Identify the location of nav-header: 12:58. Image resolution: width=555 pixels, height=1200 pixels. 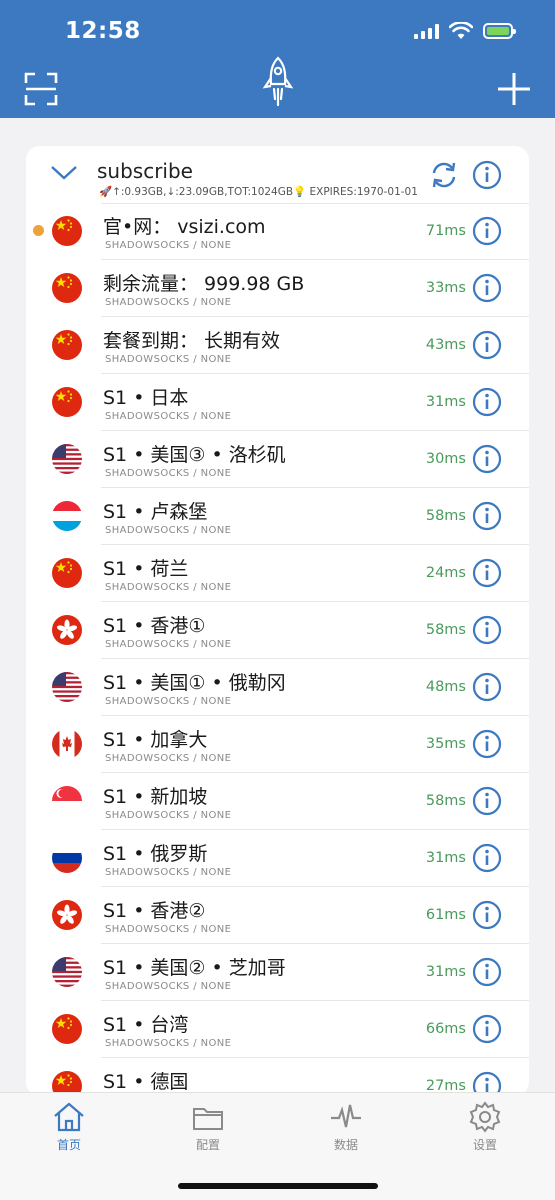
(277, 59).